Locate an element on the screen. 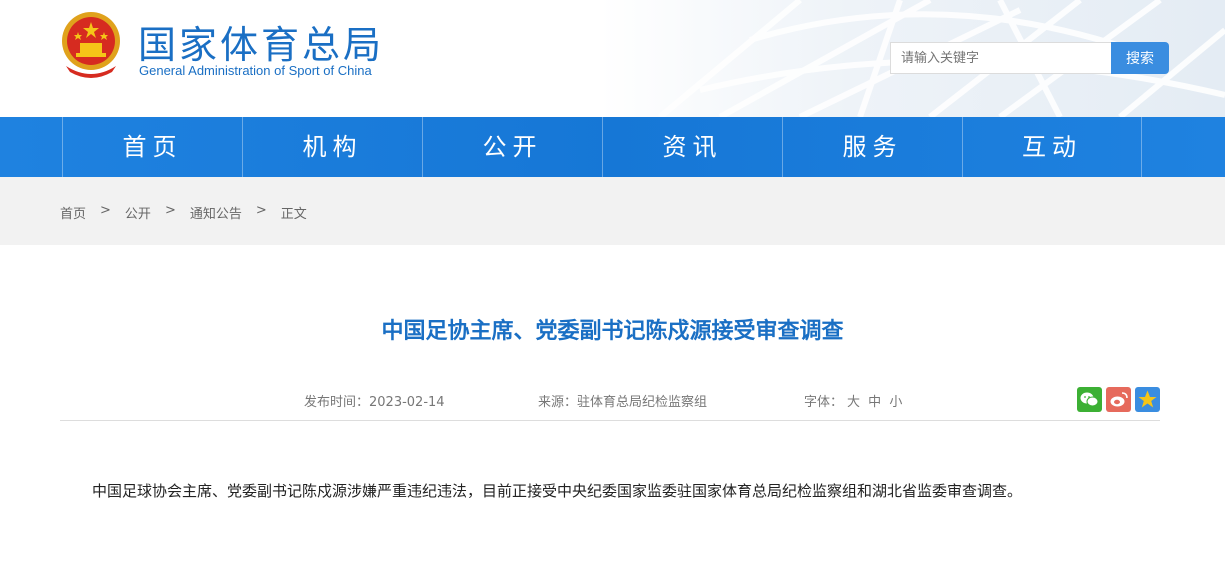  breadcrumb-notices-link: 通知公告 is located at coordinates (216, 212).